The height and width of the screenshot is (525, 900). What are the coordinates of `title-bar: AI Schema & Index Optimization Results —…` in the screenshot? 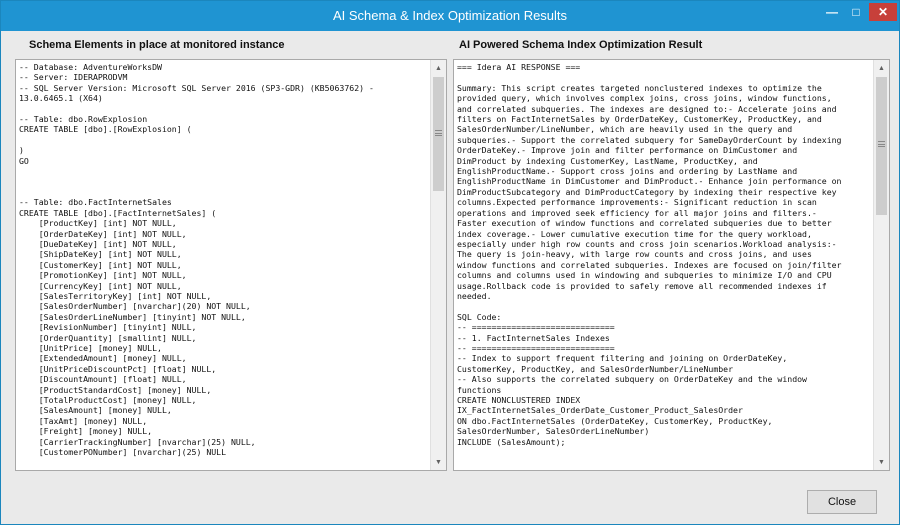 It's located at (450, 16).